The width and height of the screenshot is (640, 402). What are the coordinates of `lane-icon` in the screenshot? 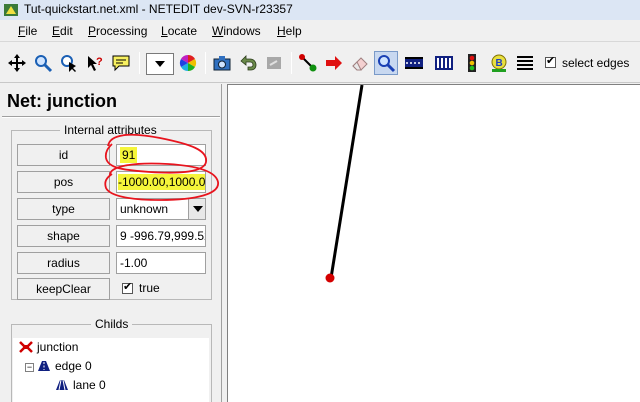 It's located at (62, 385).